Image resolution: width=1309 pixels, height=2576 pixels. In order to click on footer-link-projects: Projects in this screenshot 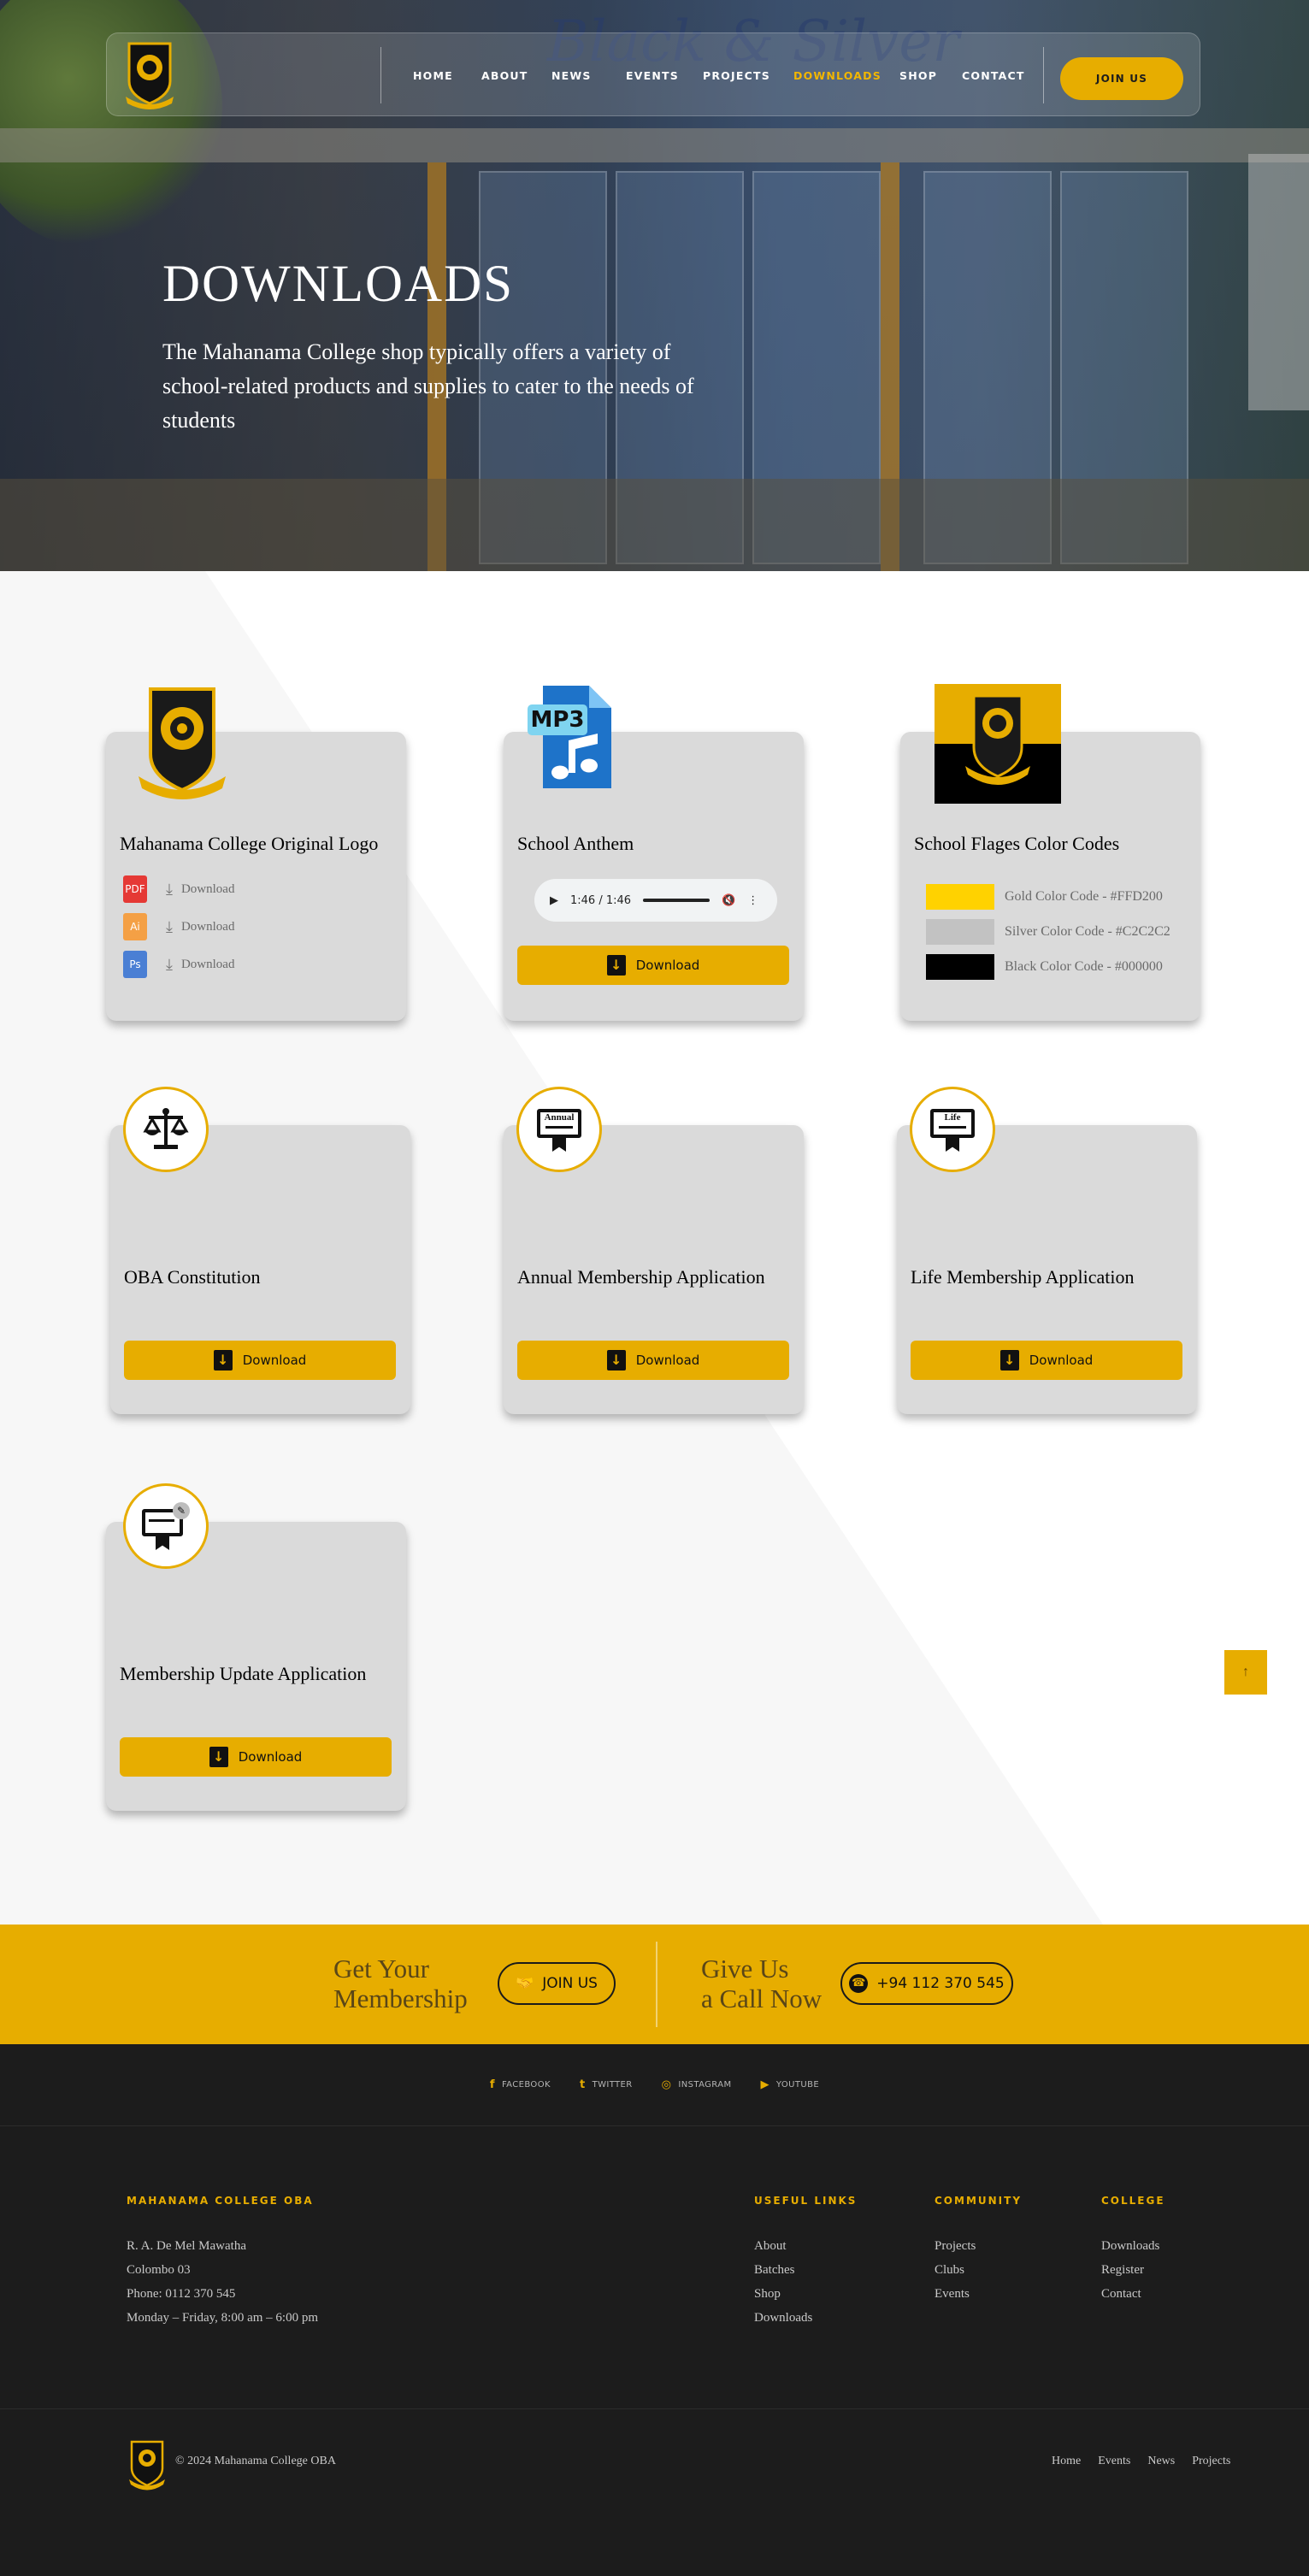, I will do `click(955, 2246)`.